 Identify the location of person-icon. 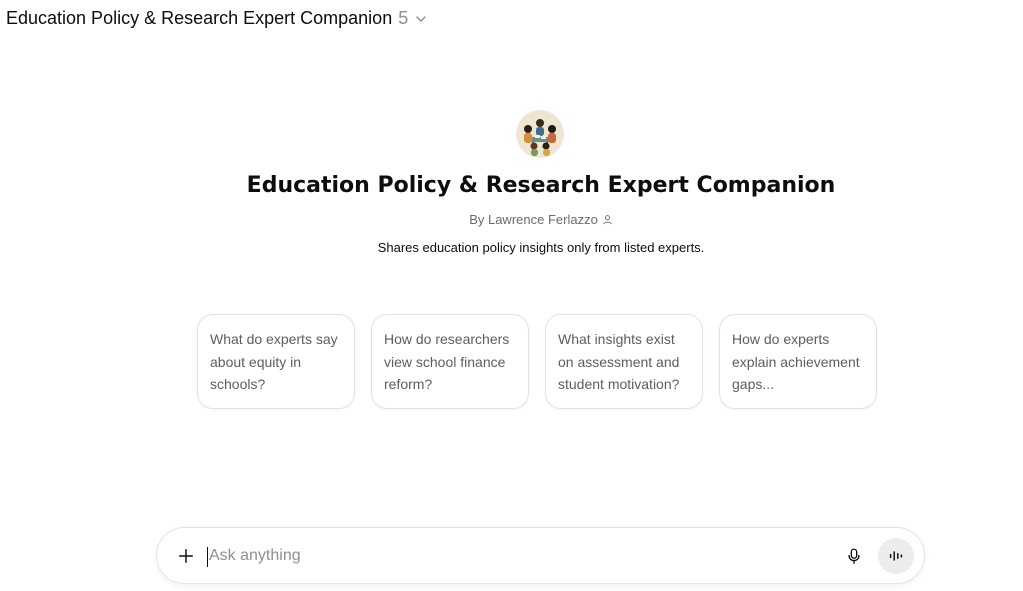
(607, 219).